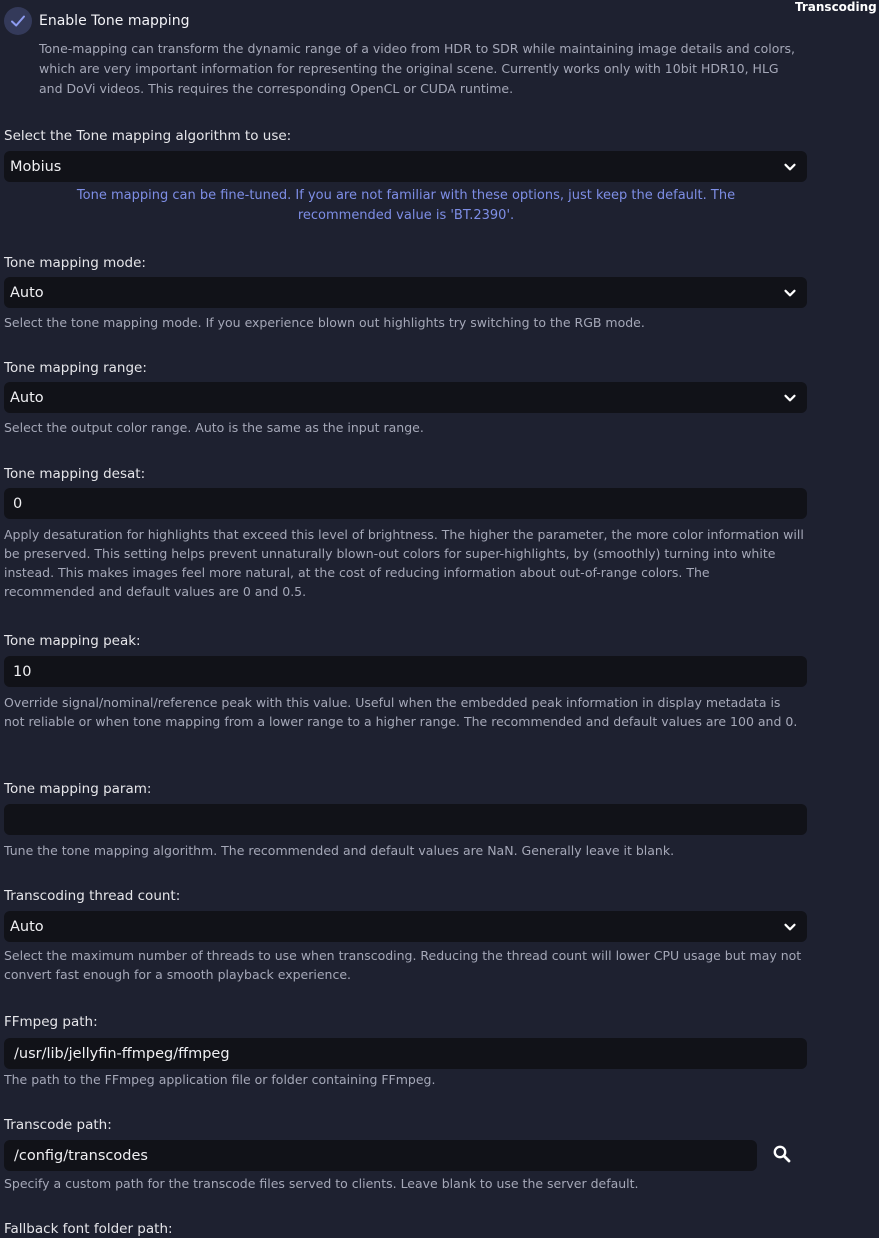  I want to click on range-select: Auto, so click(405, 397).